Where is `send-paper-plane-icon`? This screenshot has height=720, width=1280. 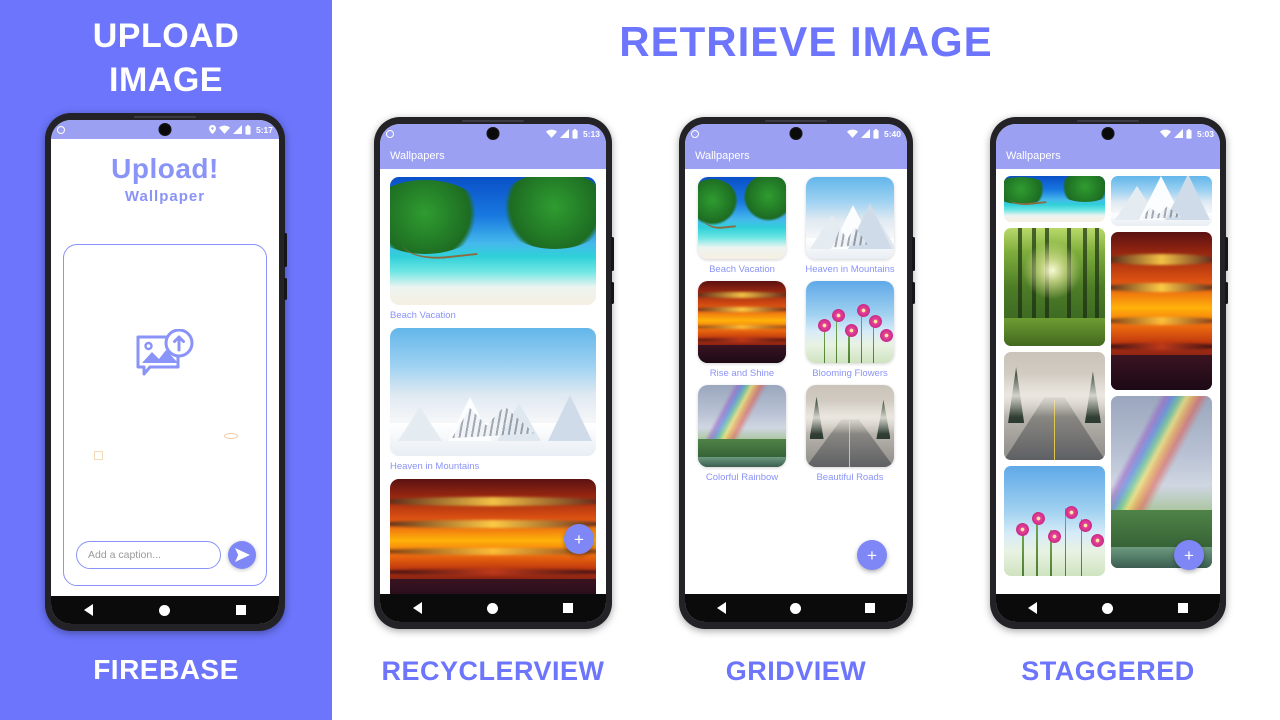 send-paper-plane-icon is located at coordinates (242, 555).